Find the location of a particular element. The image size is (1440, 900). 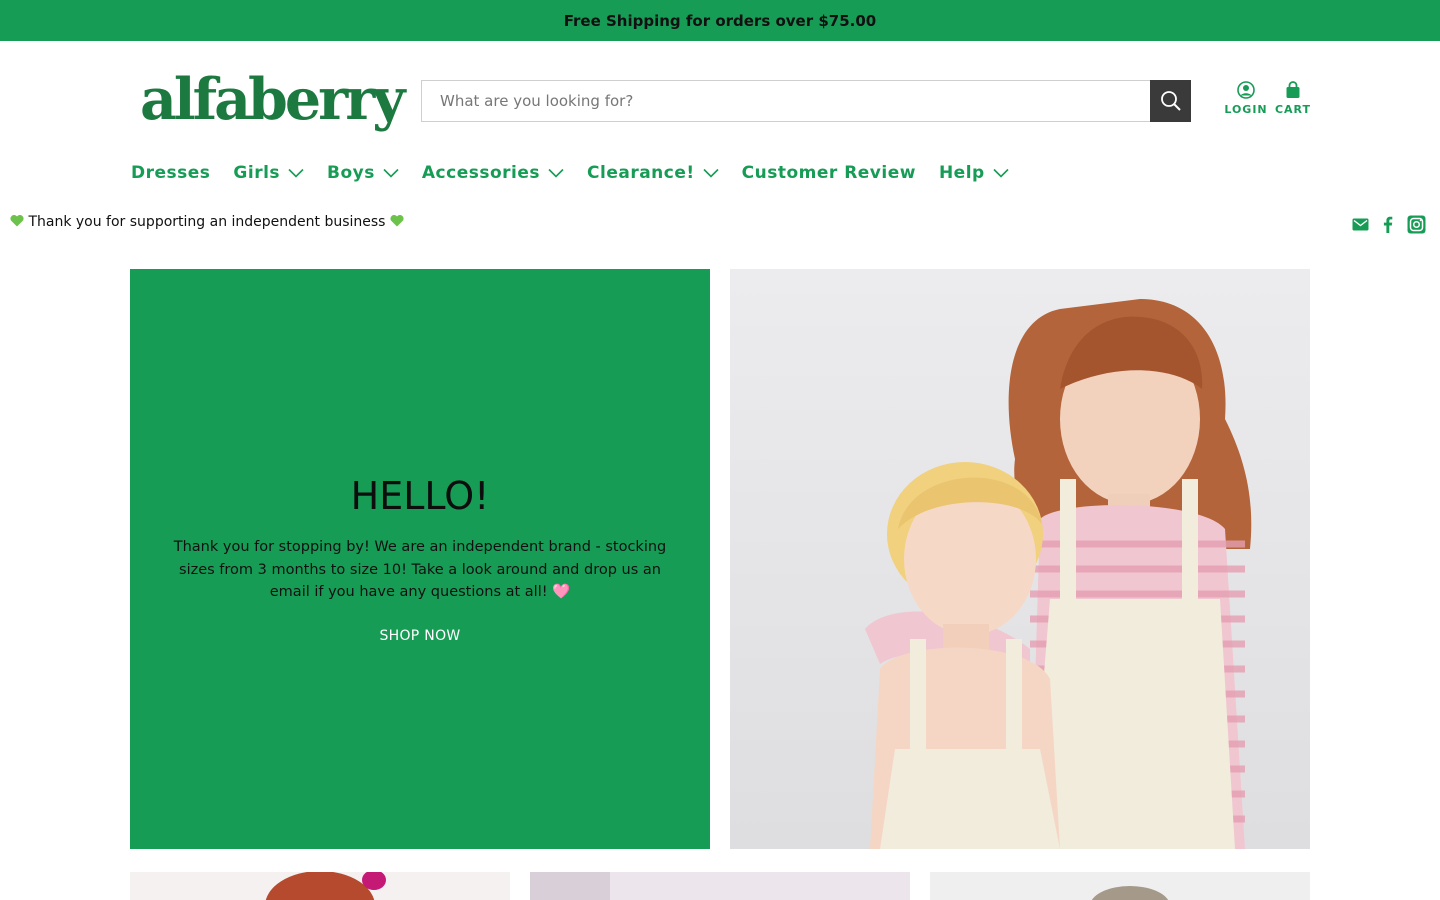

nav-item-dresses: Dresses is located at coordinates (170, 173).